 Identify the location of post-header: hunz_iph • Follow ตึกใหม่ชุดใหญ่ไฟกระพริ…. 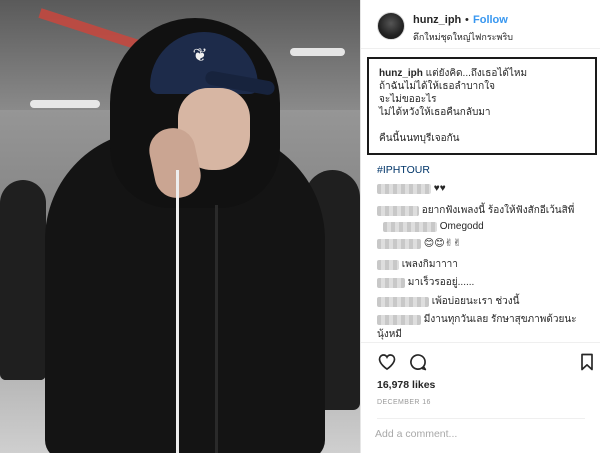
(480, 24).